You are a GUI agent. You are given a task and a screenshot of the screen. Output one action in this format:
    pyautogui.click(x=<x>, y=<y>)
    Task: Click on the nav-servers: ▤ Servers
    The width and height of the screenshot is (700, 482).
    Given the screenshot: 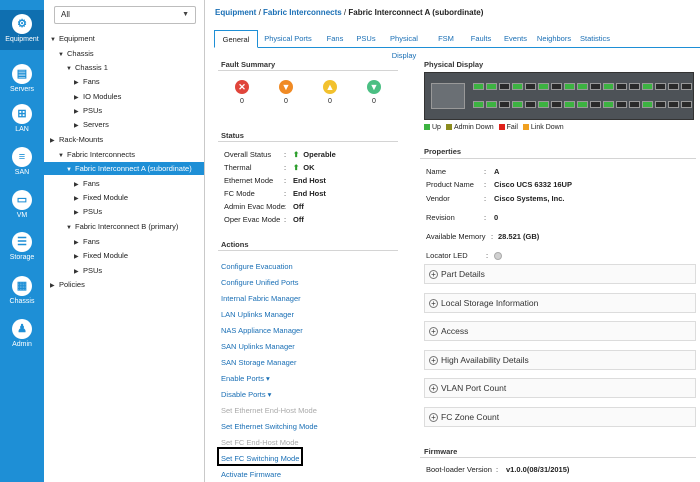 What is the action you would take?
    pyautogui.click(x=22, y=80)
    